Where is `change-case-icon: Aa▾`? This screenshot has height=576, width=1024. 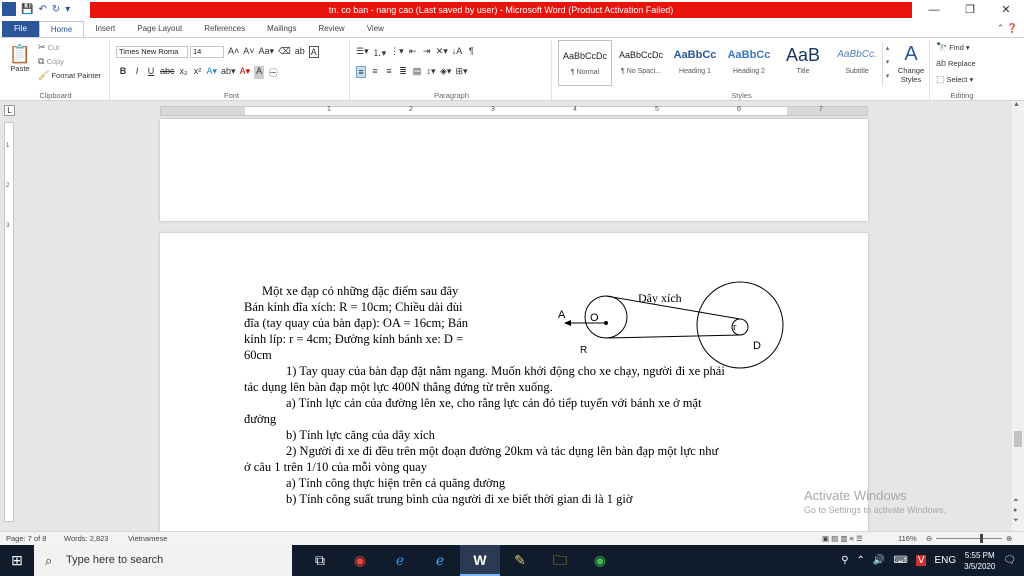
change-case-icon: Aa▾ is located at coordinates (267, 52).